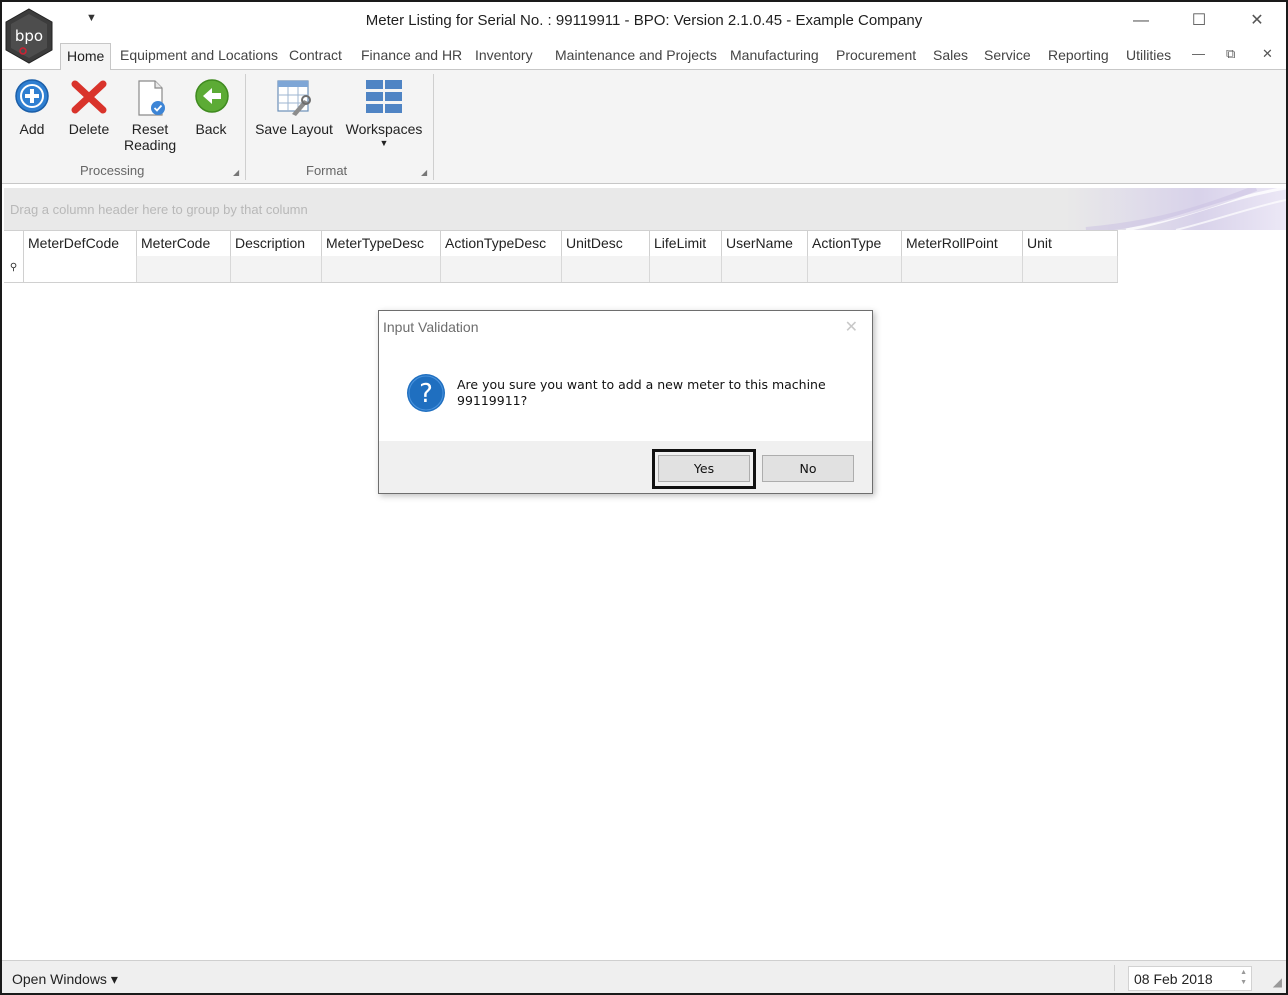 This screenshot has height=995, width=1288. What do you see at coordinates (1148, 55) in the screenshot?
I see `tab-utilities: Utilities` at bounding box center [1148, 55].